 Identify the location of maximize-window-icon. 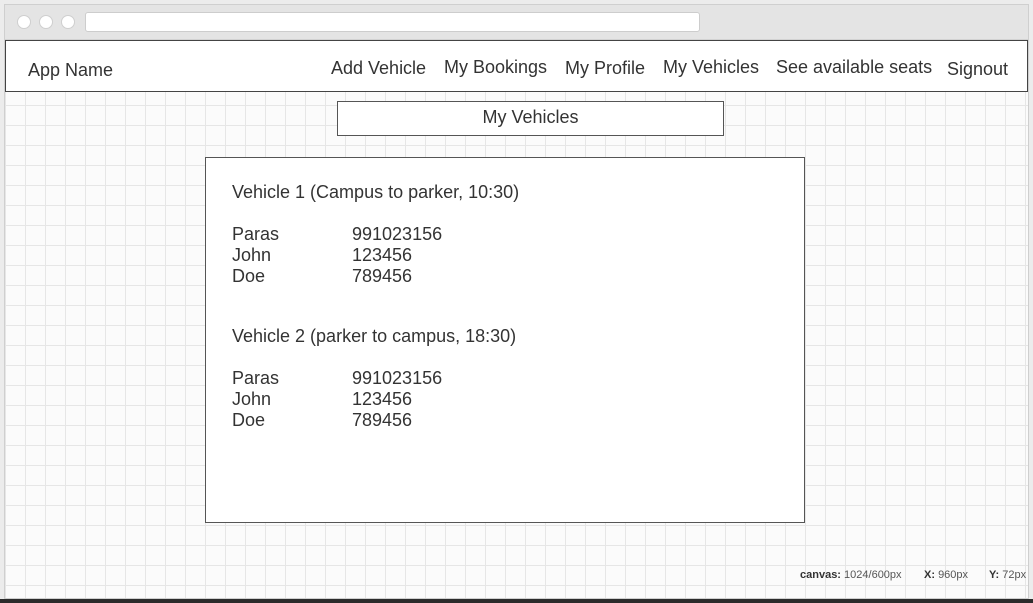
(68, 22).